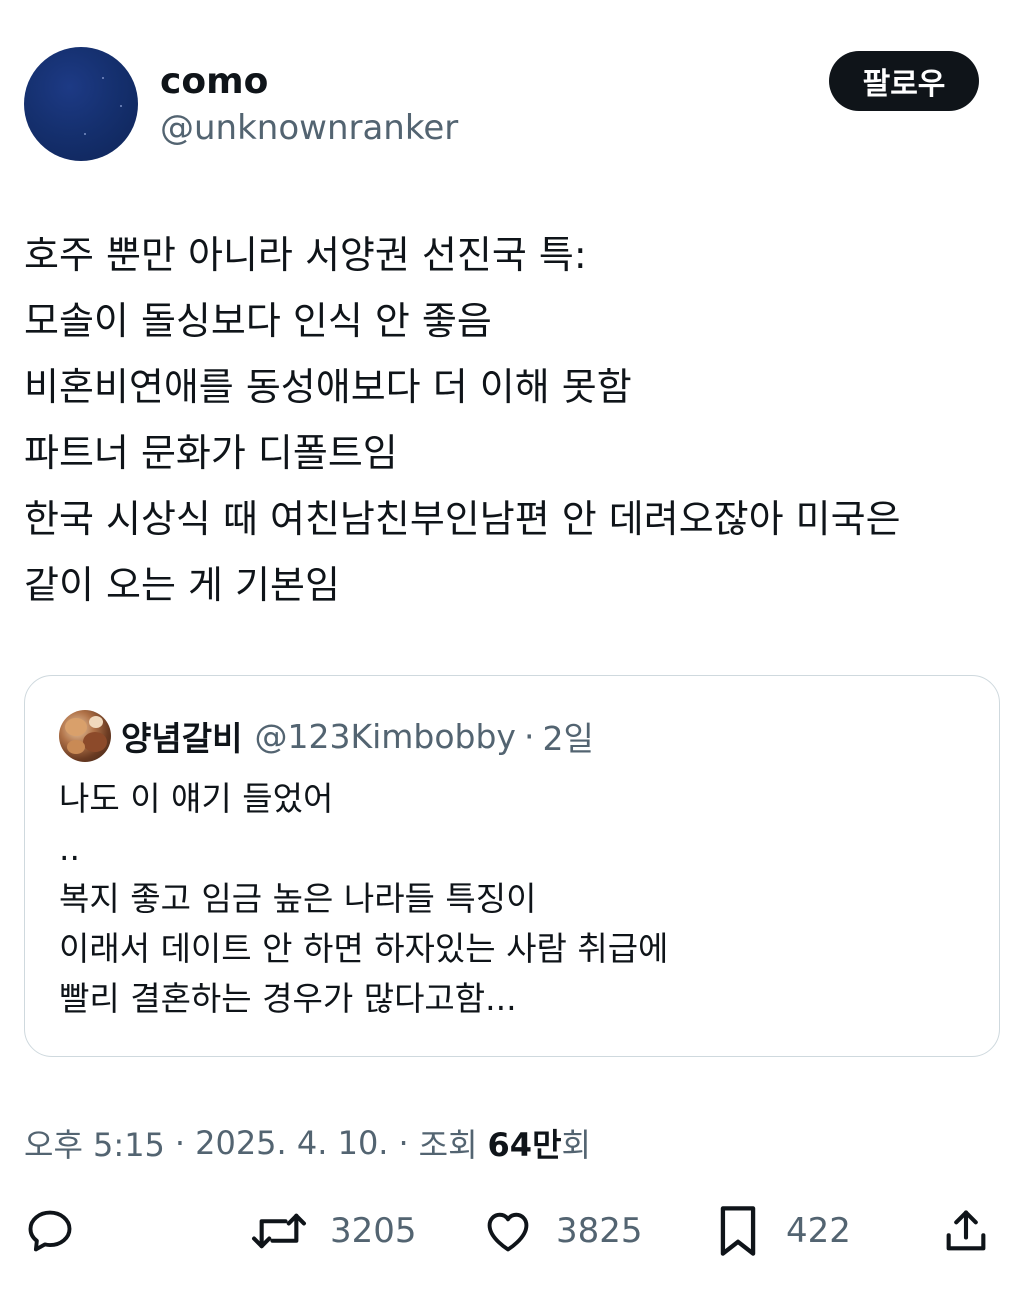 This screenshot has width=1024, height=1300. What do you see at coordinates (298, 898) in the screenshot?
I see `quoted-tweet-line: 복지 좋고 임금 높은 나라들 특징이` at bounding box center [298, 898].